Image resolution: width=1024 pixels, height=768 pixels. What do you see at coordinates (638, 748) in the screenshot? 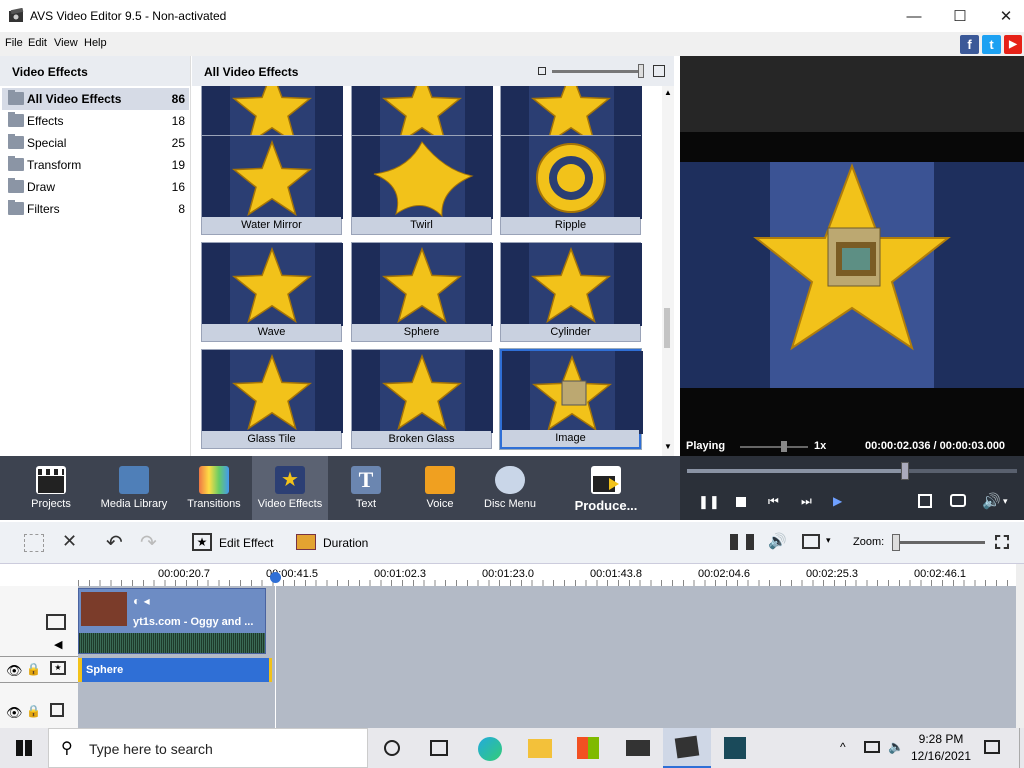
I see `mail-icon` at bounding box center [638, 748].